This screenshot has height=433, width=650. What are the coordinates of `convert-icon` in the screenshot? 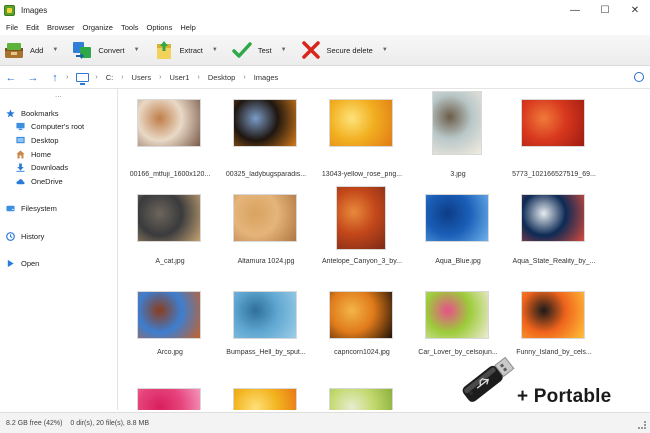 It's located at (82, 50).